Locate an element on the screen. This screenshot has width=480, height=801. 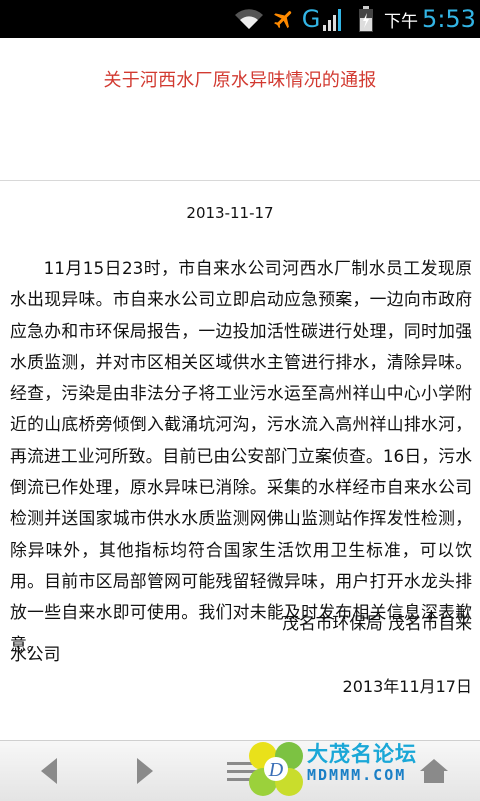
back-arrow-icon is located at coordinates (49, 771).